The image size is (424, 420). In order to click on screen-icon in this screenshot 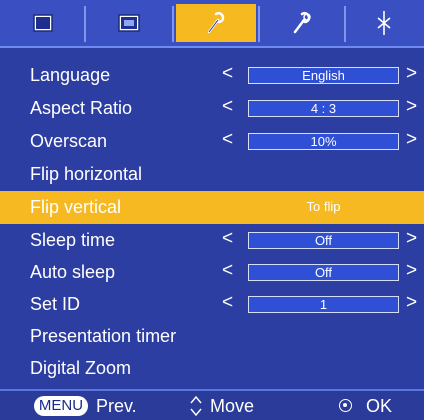, I will do `click(129, 23)`.